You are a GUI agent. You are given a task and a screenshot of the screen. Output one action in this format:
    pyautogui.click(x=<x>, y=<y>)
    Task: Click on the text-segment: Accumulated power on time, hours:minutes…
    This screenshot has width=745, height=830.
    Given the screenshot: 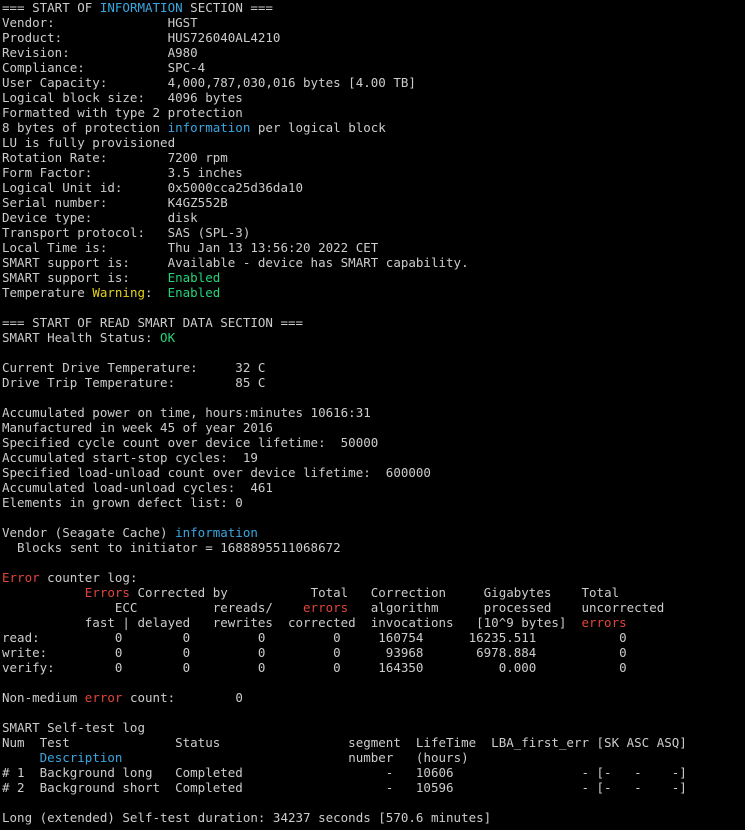 What is the action you would take?
    pyautogui.click(x=186, y=412)
    